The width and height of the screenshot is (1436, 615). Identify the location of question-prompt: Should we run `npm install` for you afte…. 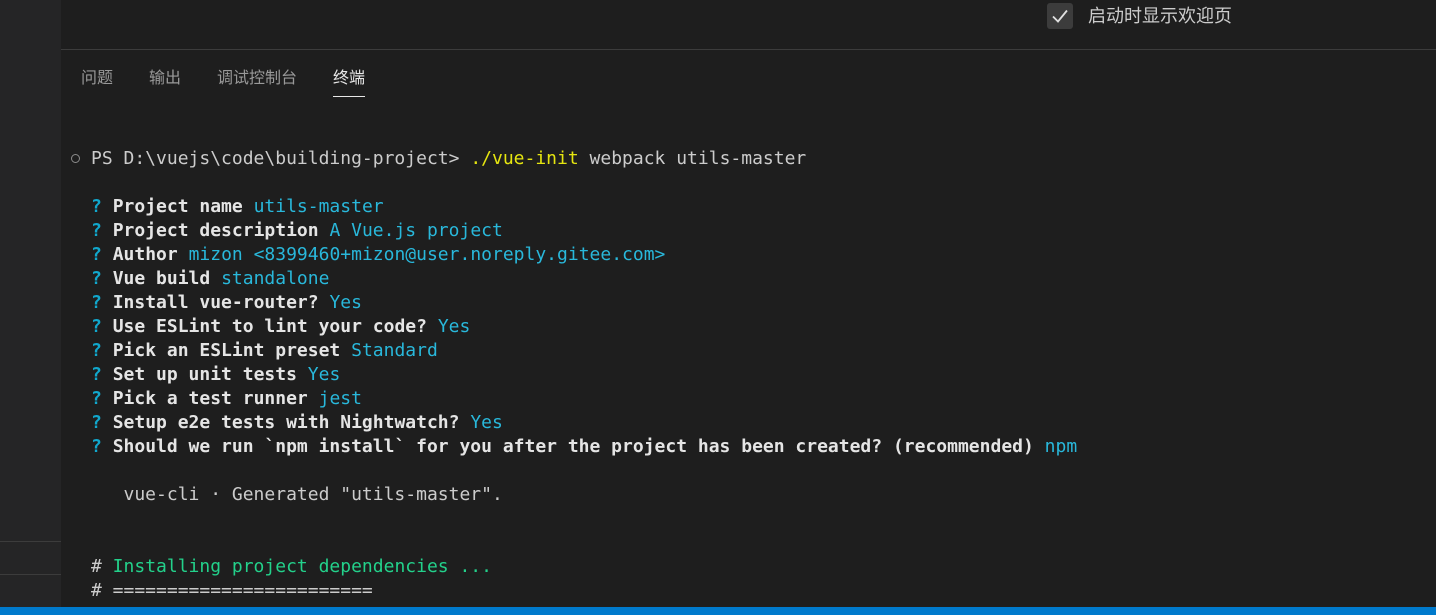
(573, 446).